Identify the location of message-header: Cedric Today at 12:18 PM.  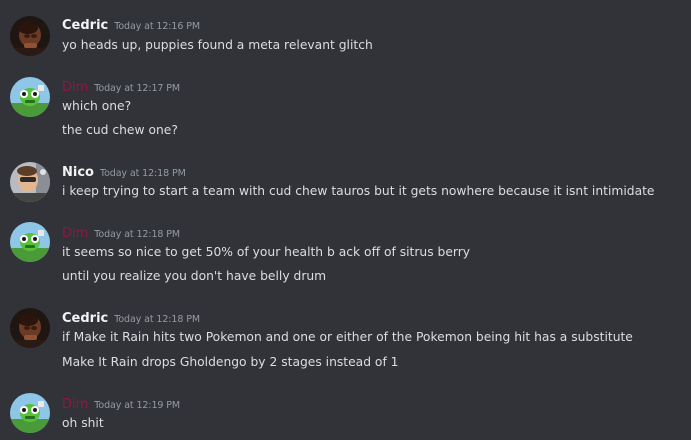
(131, 317).